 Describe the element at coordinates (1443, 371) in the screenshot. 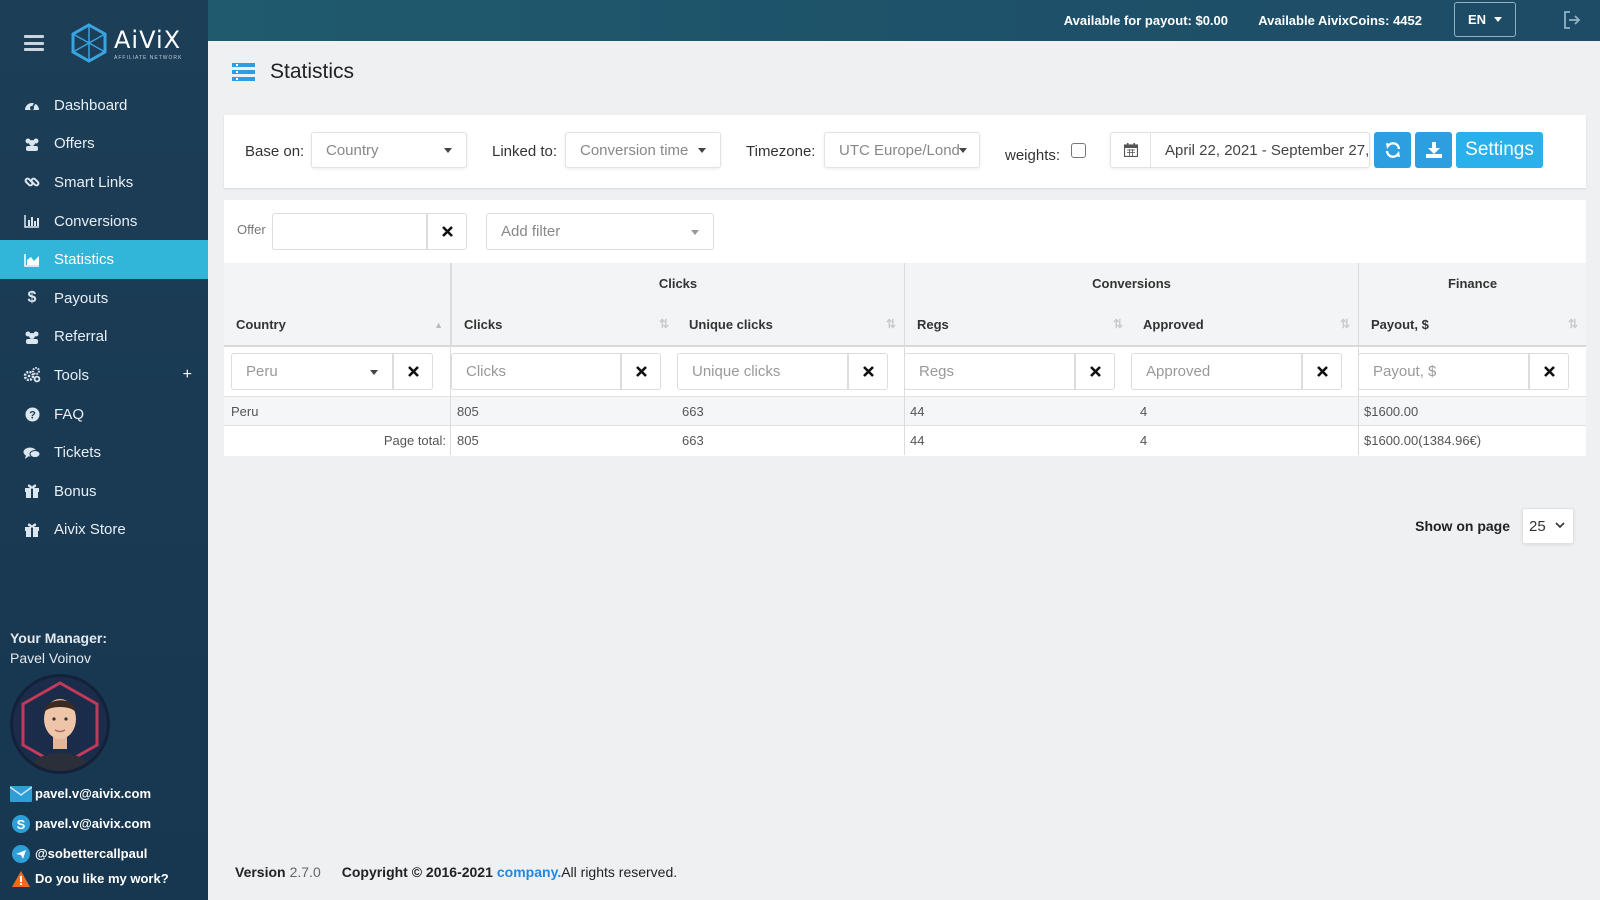

I see `payout-filter-input: Payout, $` at that location.